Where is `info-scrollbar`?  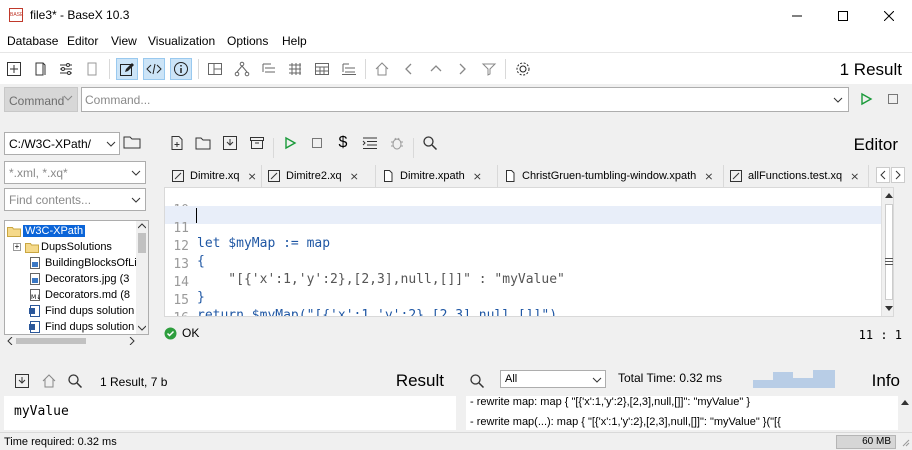
info-scrollbar is located at coordinates (905, 413).